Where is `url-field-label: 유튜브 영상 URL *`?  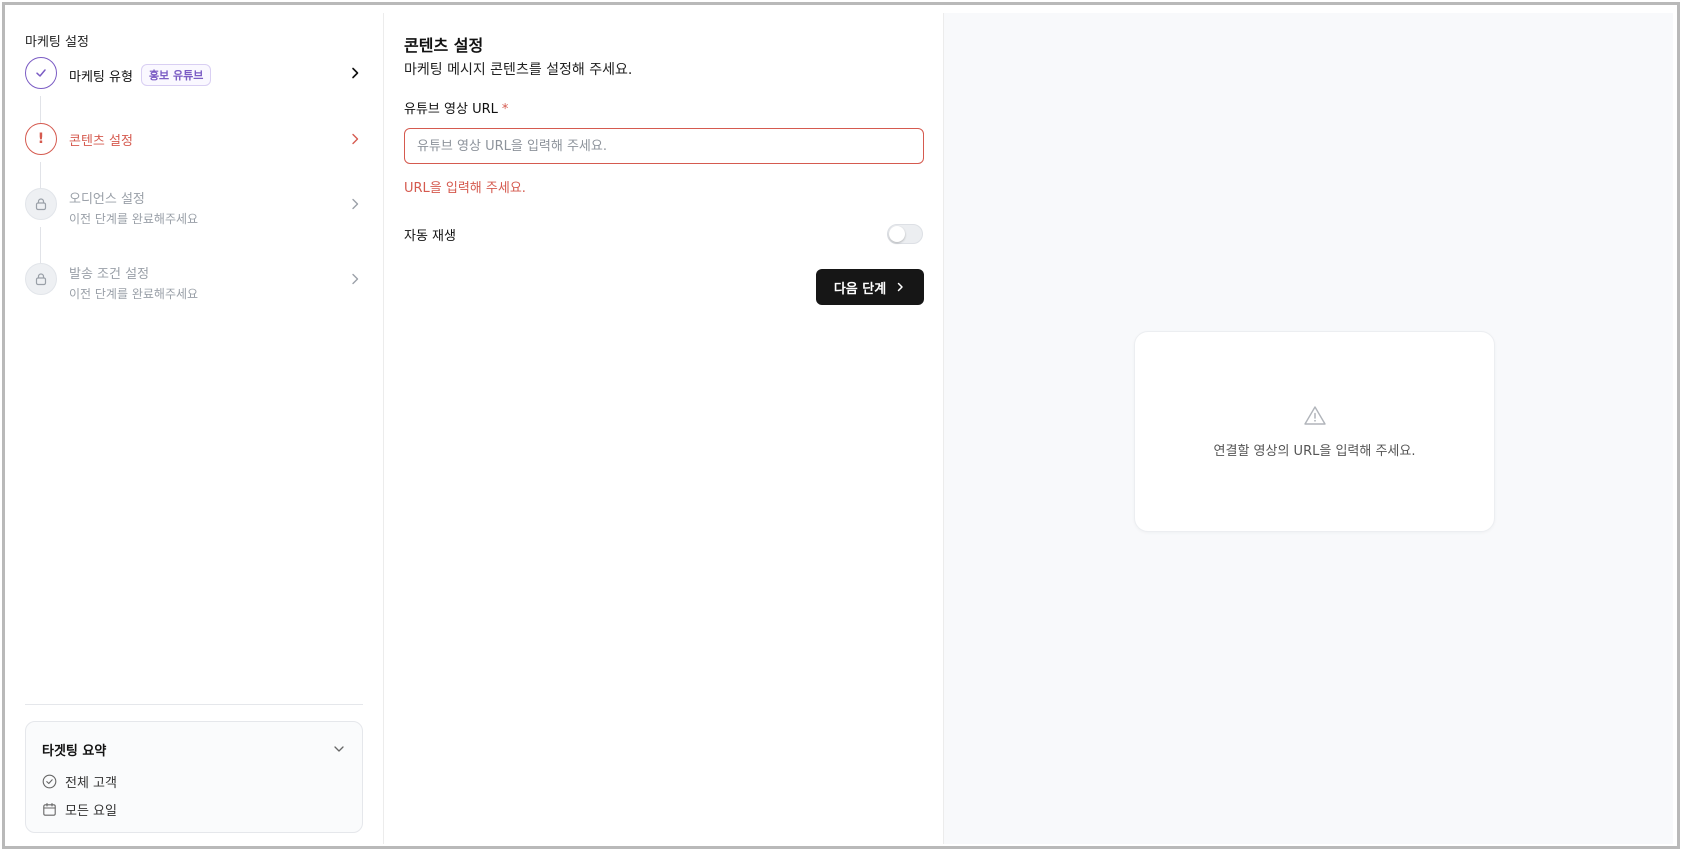 url-field-label: 유튜브 영상 URL * is located at coordinates (456, 107).